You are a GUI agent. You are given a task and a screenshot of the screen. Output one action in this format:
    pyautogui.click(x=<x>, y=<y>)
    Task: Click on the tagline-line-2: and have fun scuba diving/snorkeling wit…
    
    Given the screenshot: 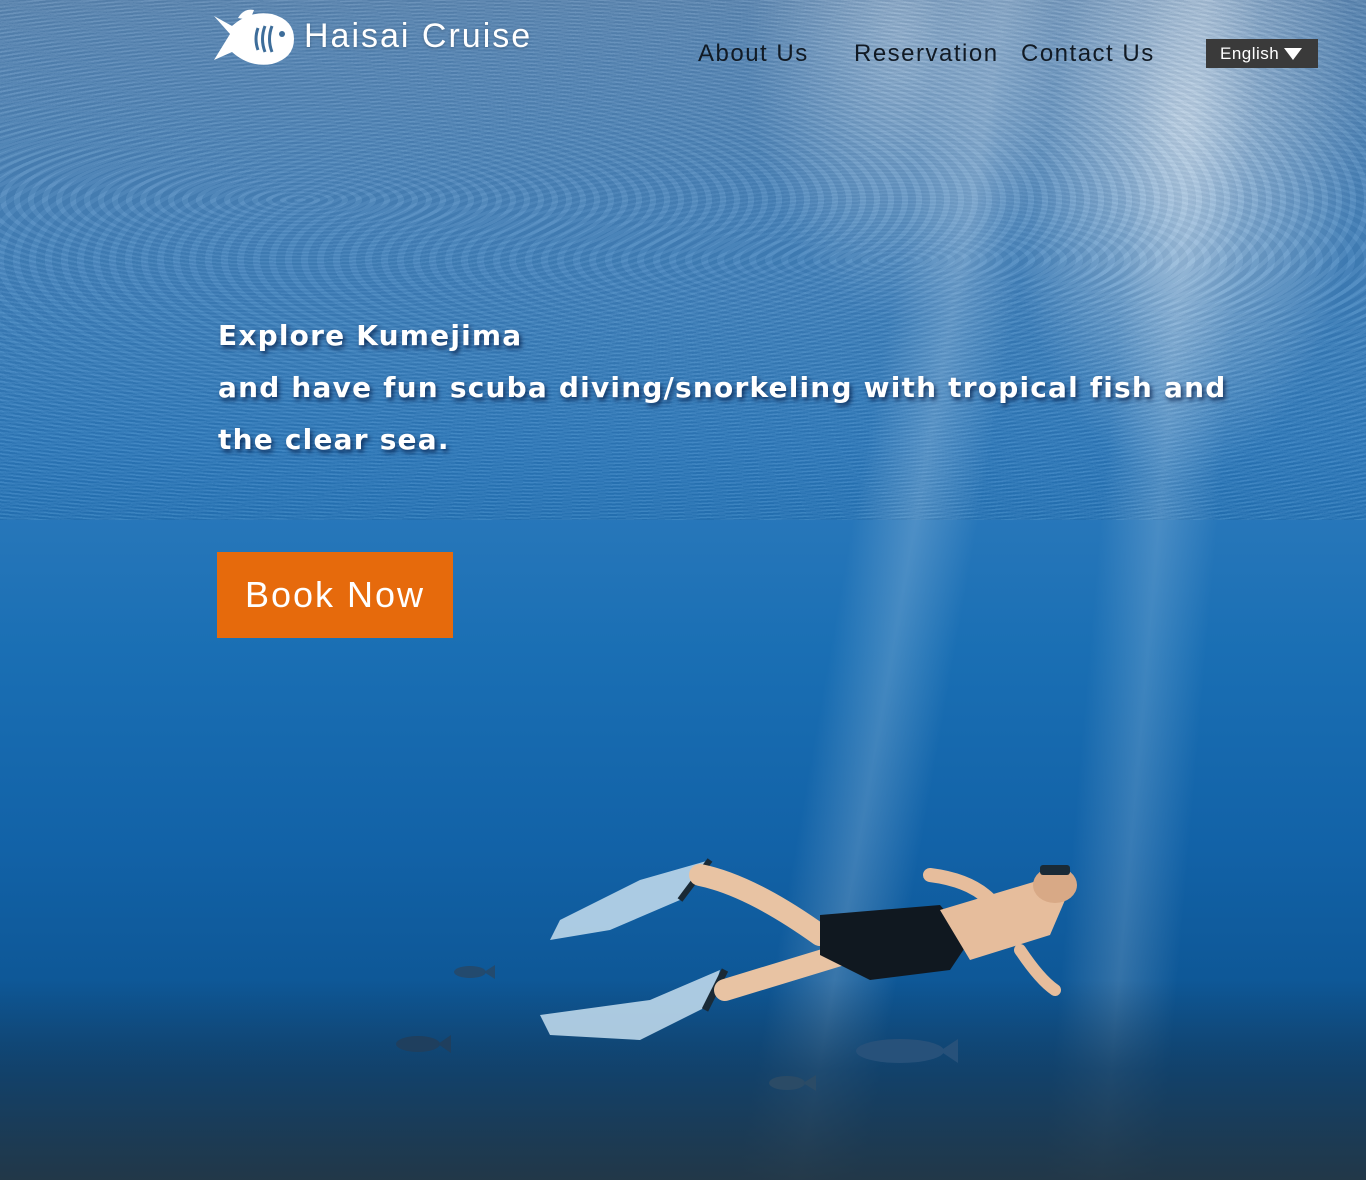 What is the action you would take?
    pyautogui.click(x=722, y=387)
    